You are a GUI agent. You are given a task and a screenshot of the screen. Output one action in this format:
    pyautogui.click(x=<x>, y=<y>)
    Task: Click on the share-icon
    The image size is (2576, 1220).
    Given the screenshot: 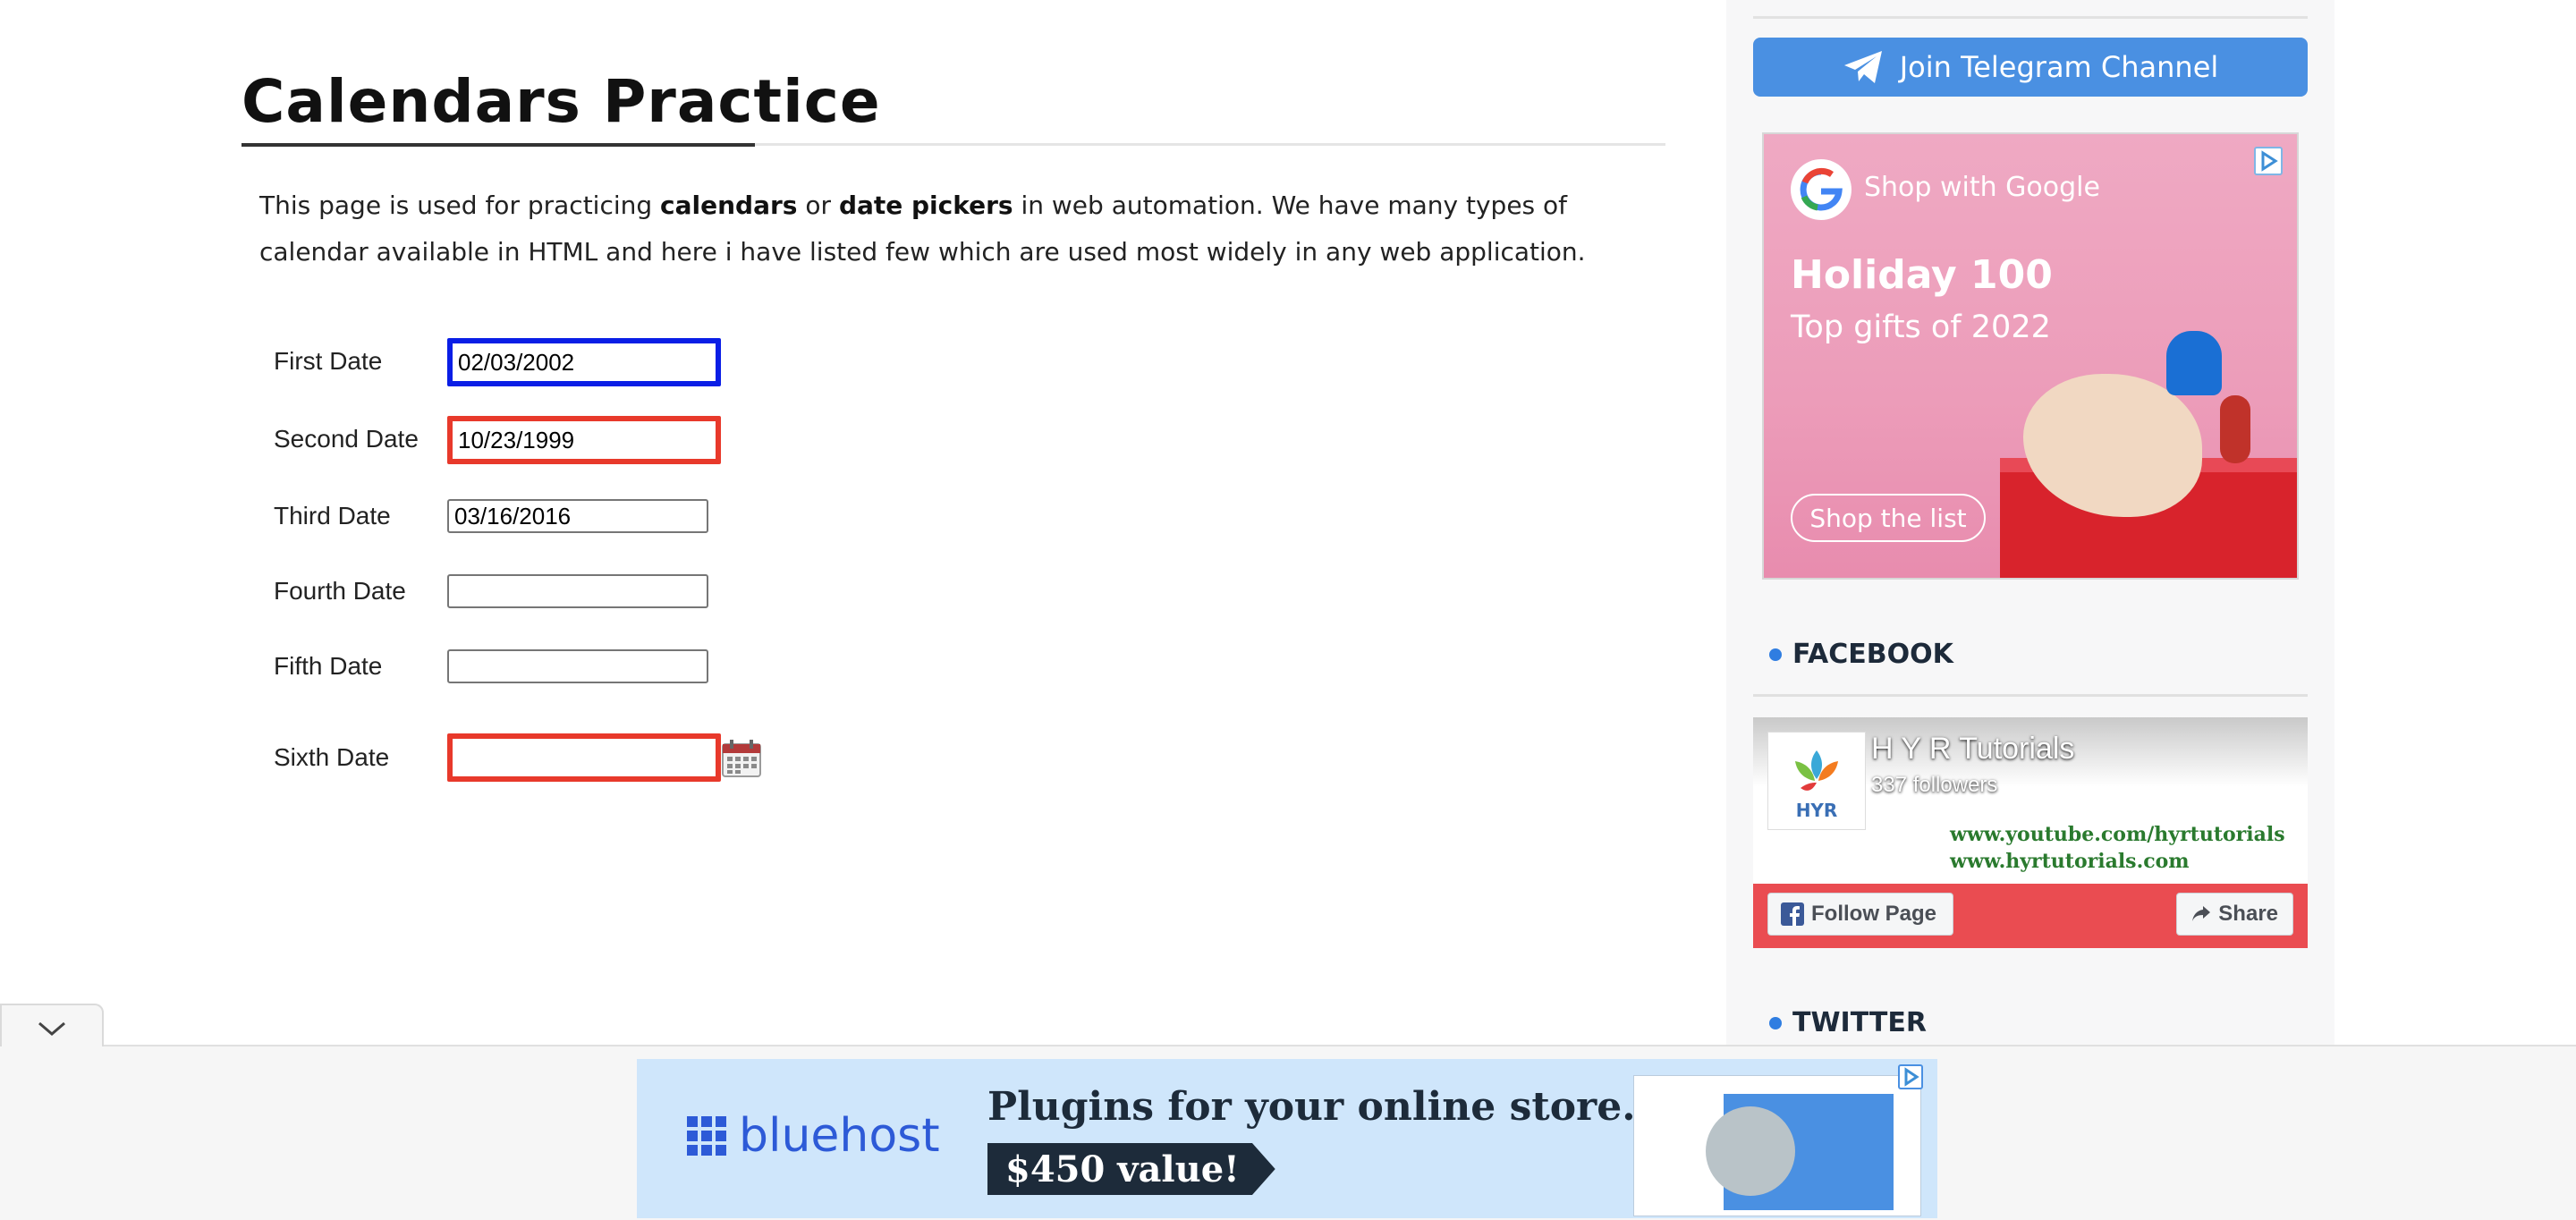 What is the action you would take?
    pyautogui.click(x=2201, y=913)
    